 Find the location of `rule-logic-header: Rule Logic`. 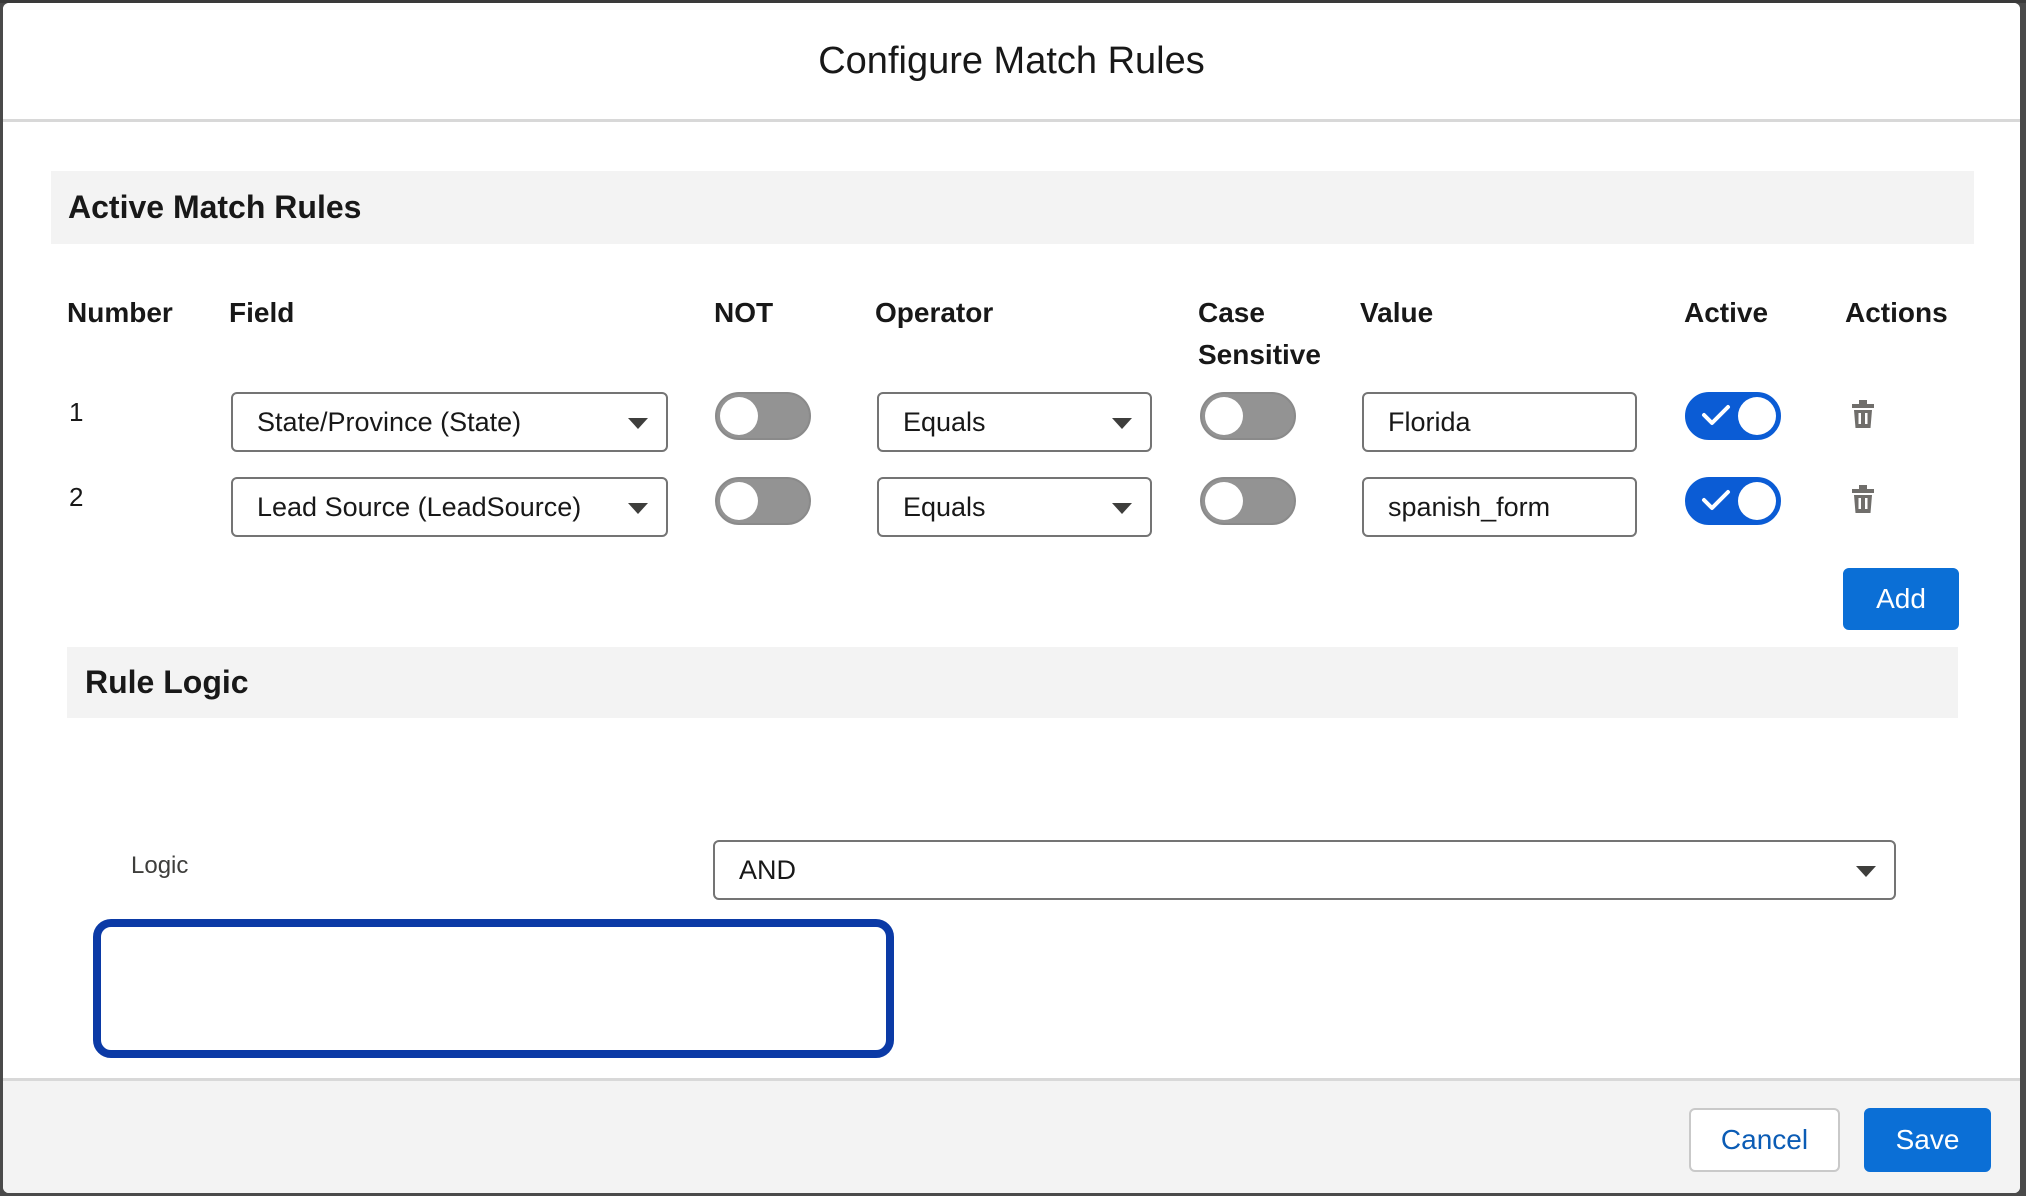

rule-logic-header: Rule Logic is located at coordinates (1012, 682).